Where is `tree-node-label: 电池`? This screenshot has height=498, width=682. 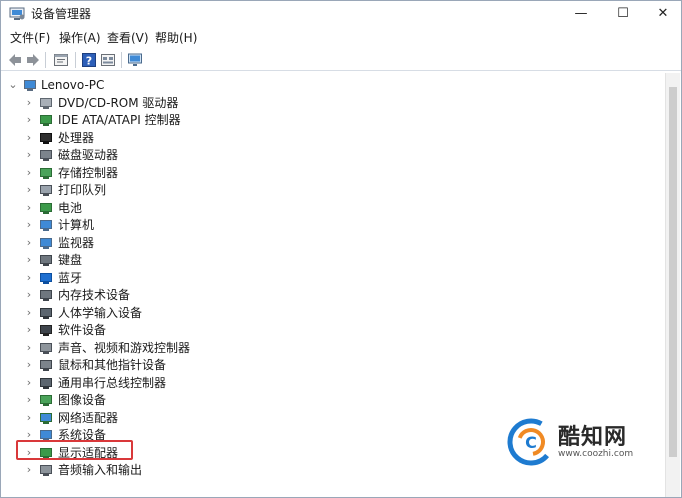
tree-node-label: 电池 is located at coordinates (70, 207).